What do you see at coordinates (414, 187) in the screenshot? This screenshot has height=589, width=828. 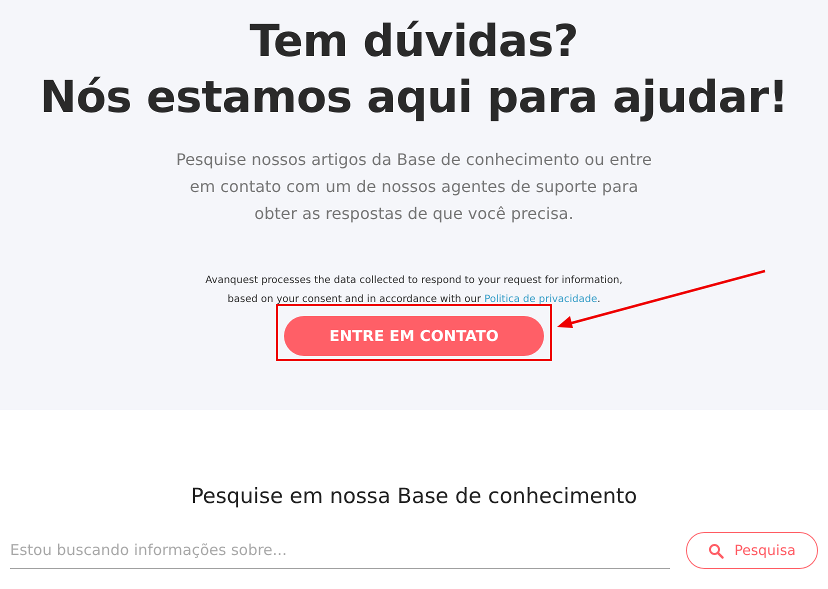 I see `intro-text: Pesquise nossos artigos da Base de conhecimento ou entre em contato com um de nossos agentes de suporte para obter as respostas de que você precisa.` at bounding box center [414, 187].